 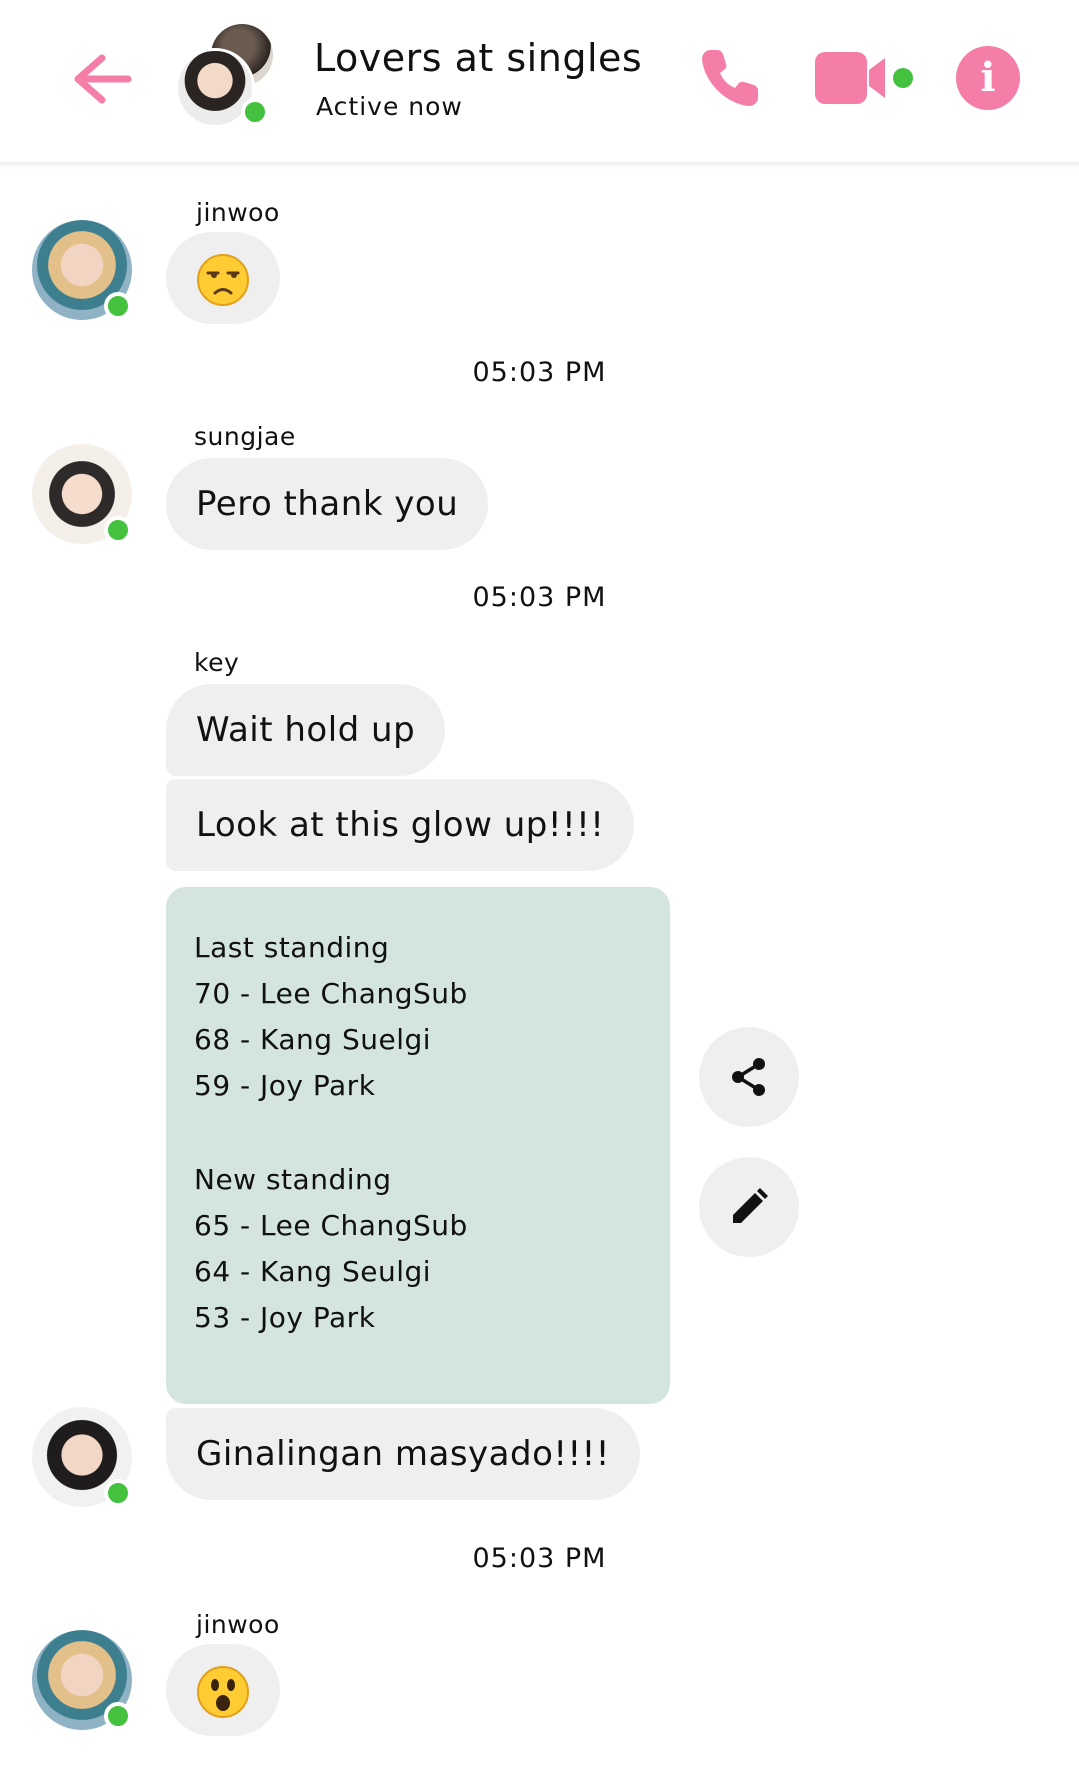 I want to click on chat-title: Lovers at singles, so click(x=478, y=58).